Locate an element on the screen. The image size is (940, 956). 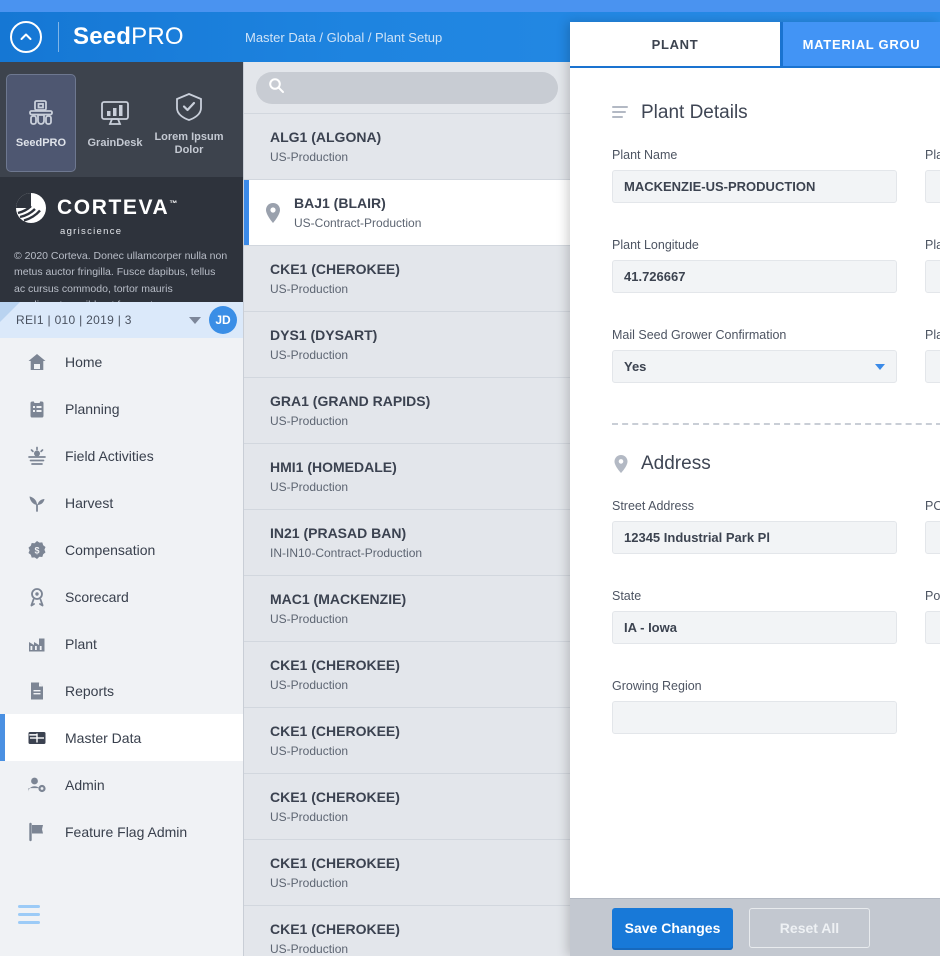
dollar-badge-icon: $ is located at coordinates (37, 550).